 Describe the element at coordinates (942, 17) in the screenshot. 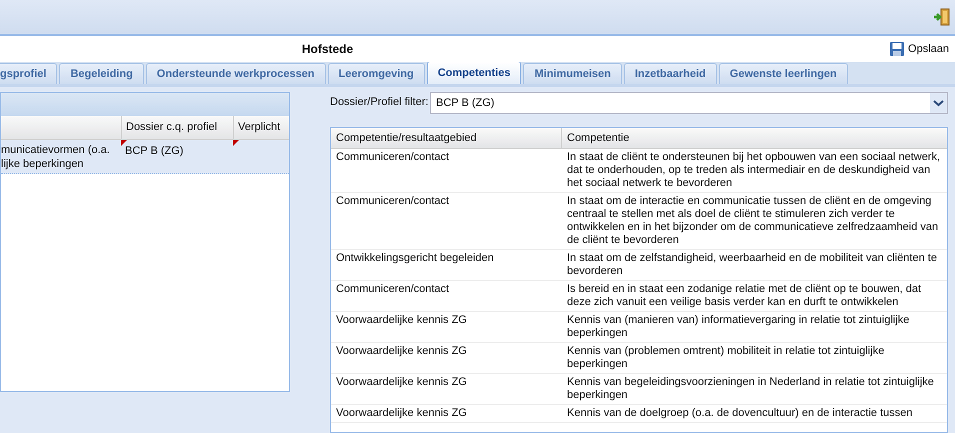

I see `exit-door-icon` at that location.